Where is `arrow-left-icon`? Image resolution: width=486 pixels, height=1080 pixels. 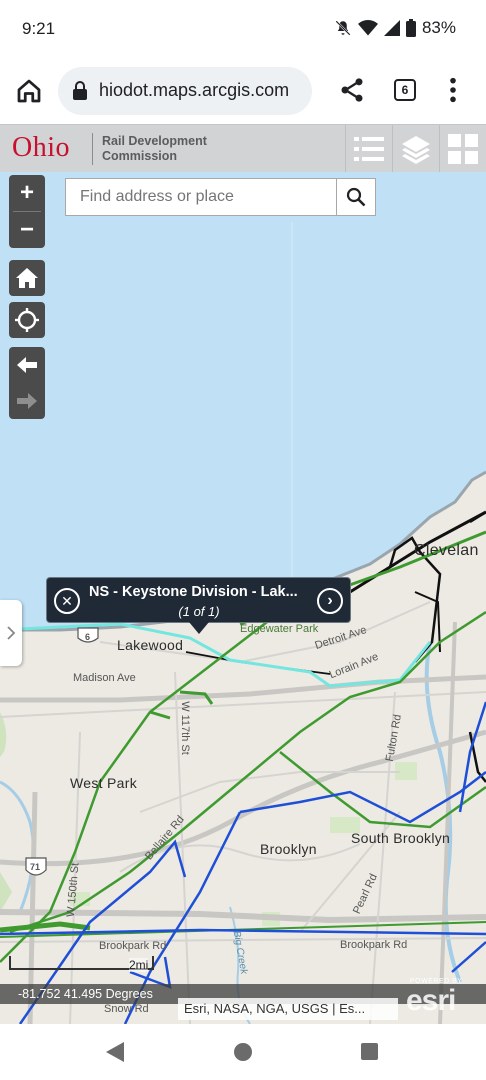
arrow-left-icon is located at coordinates (27, 365).